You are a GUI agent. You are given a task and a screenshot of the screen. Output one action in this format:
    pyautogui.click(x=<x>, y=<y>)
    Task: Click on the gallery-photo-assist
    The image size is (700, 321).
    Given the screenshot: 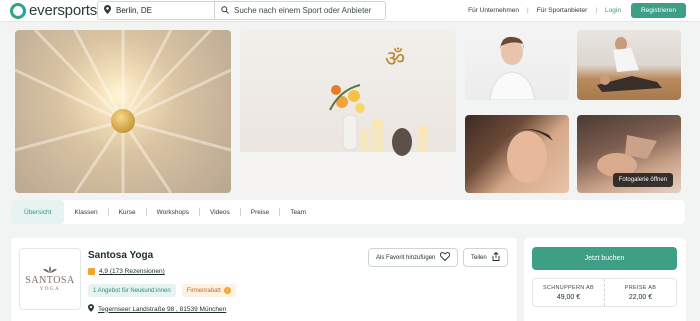 What is the action you would take?
    pyautogui.click(x=629, y=65)
    